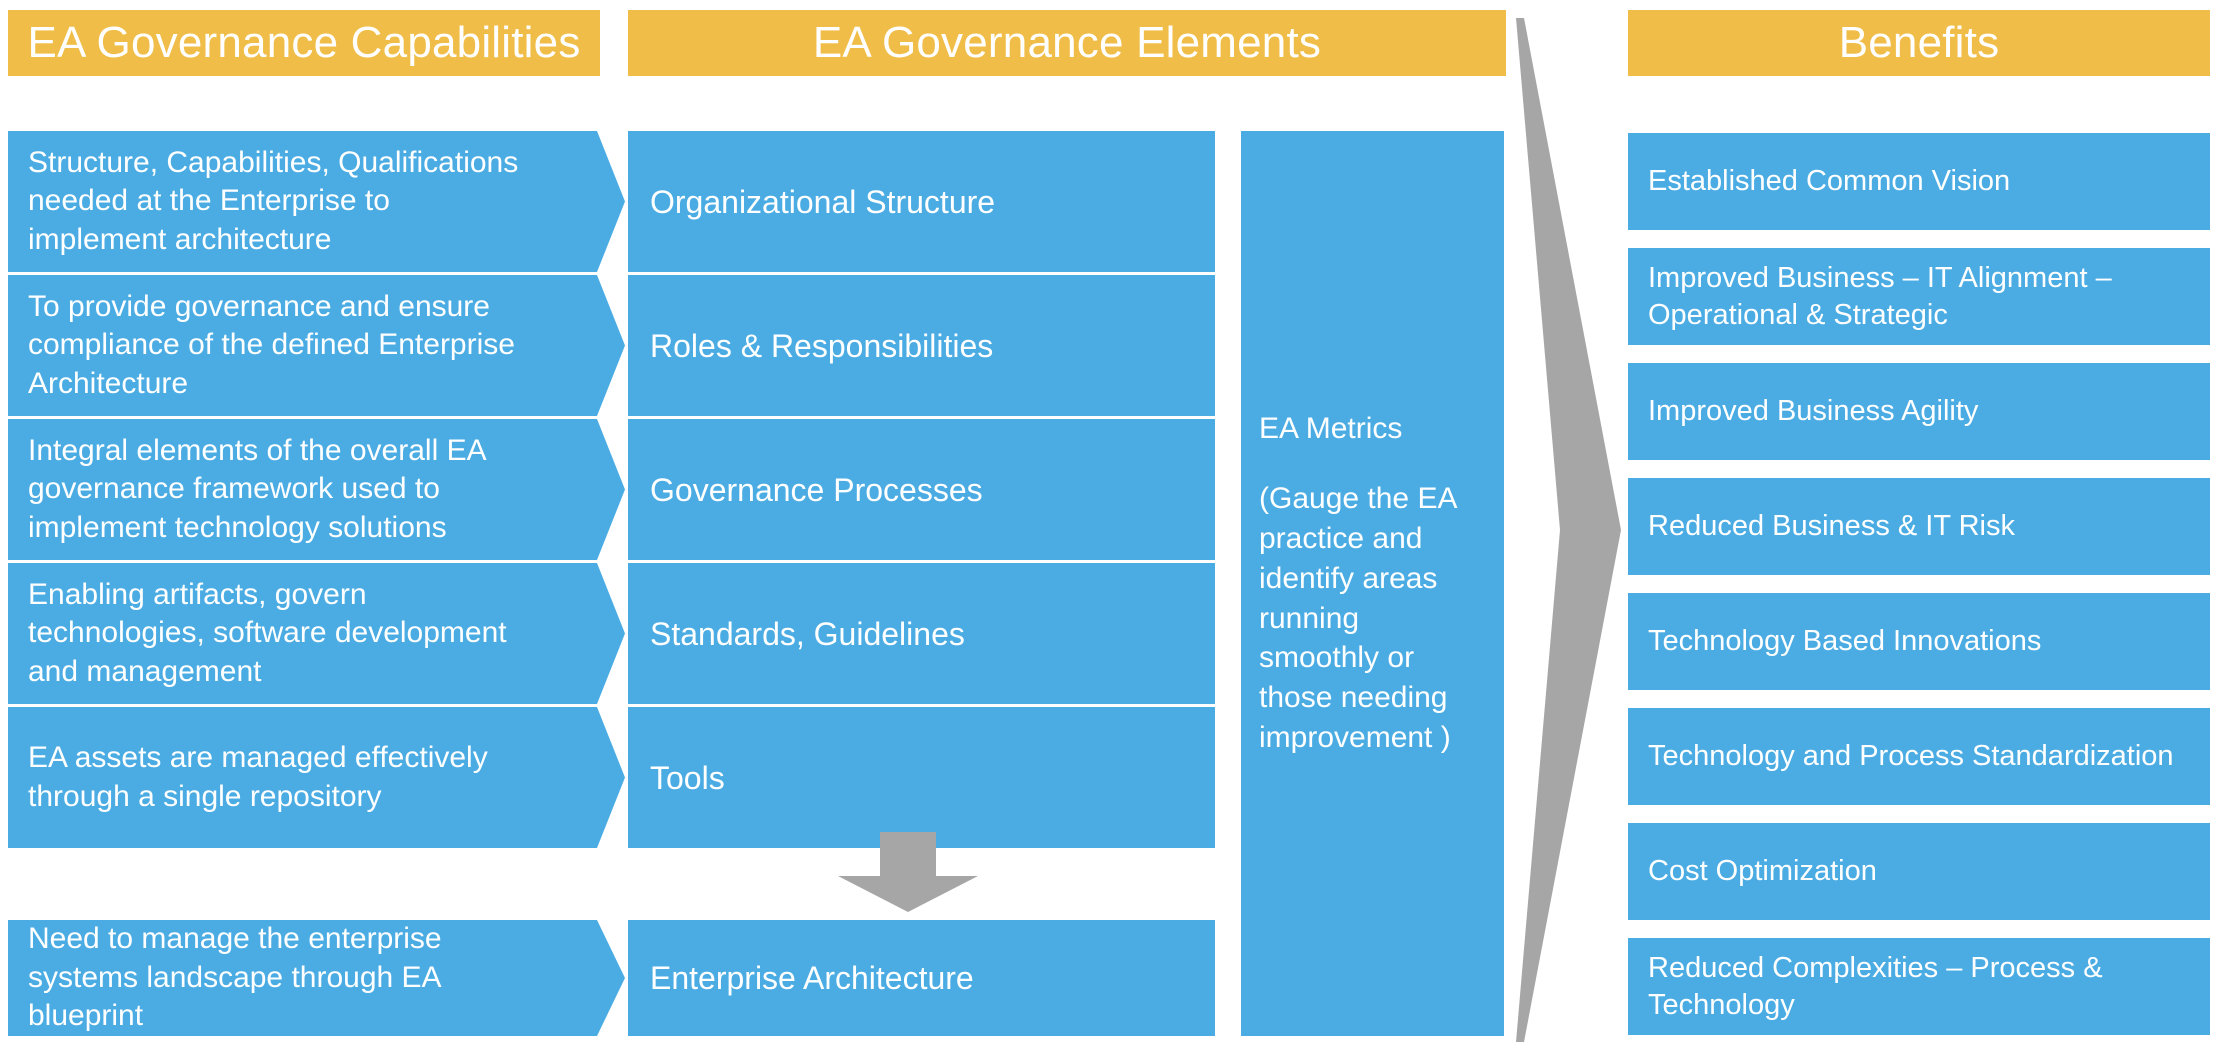  What do you see at coordinates (304, 43) in the screenshot?
I see `capabilities-column-header: EA Governance Capabilities` at bounding box center [304, 43].